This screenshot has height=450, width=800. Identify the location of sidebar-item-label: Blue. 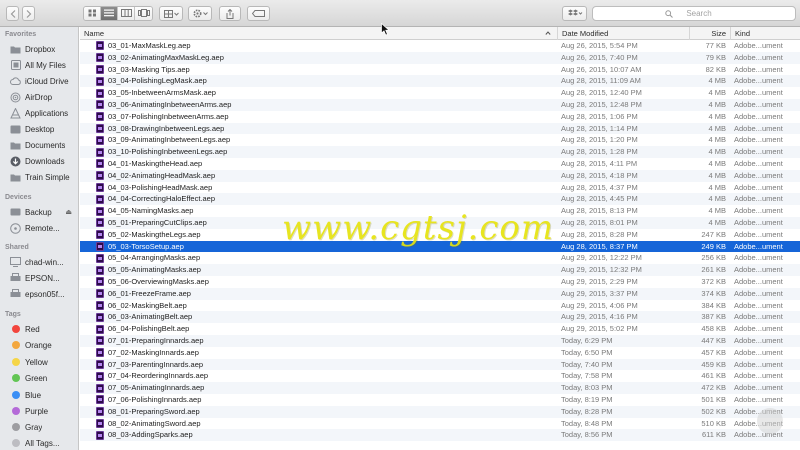
(33, 395).